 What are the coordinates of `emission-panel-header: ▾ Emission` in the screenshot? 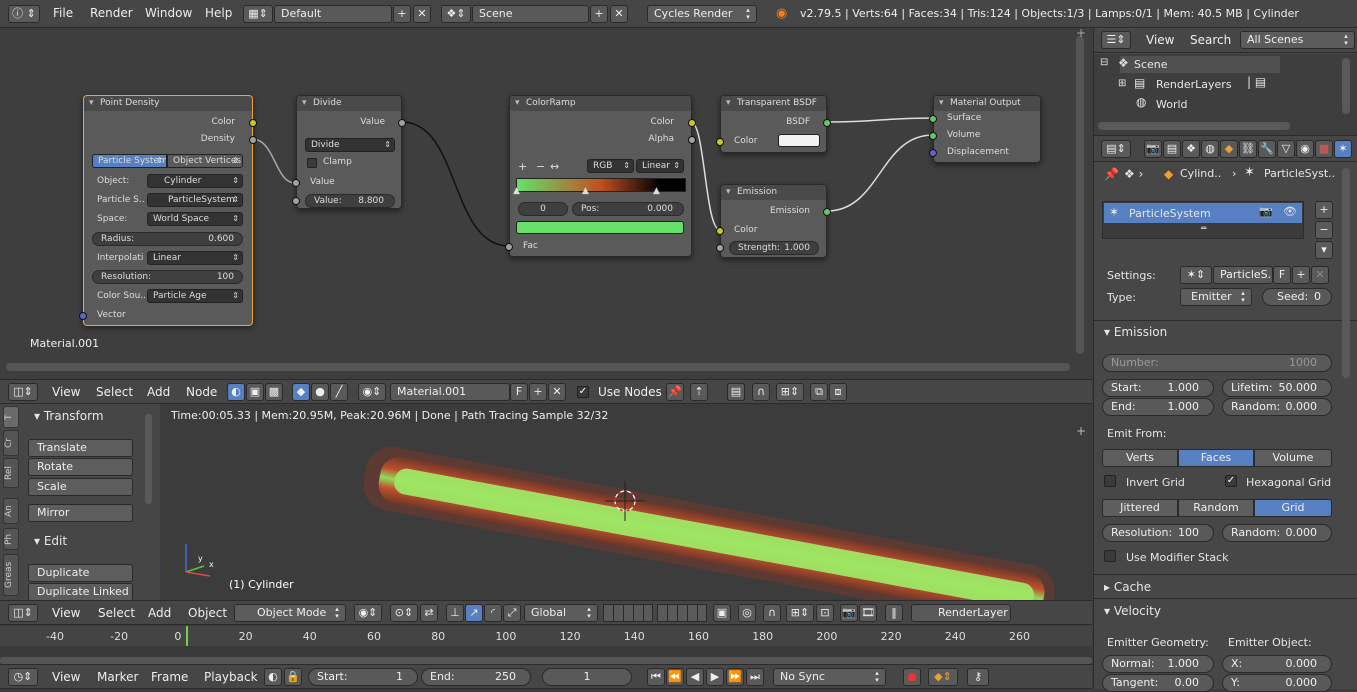 It's located at (1135, 332).